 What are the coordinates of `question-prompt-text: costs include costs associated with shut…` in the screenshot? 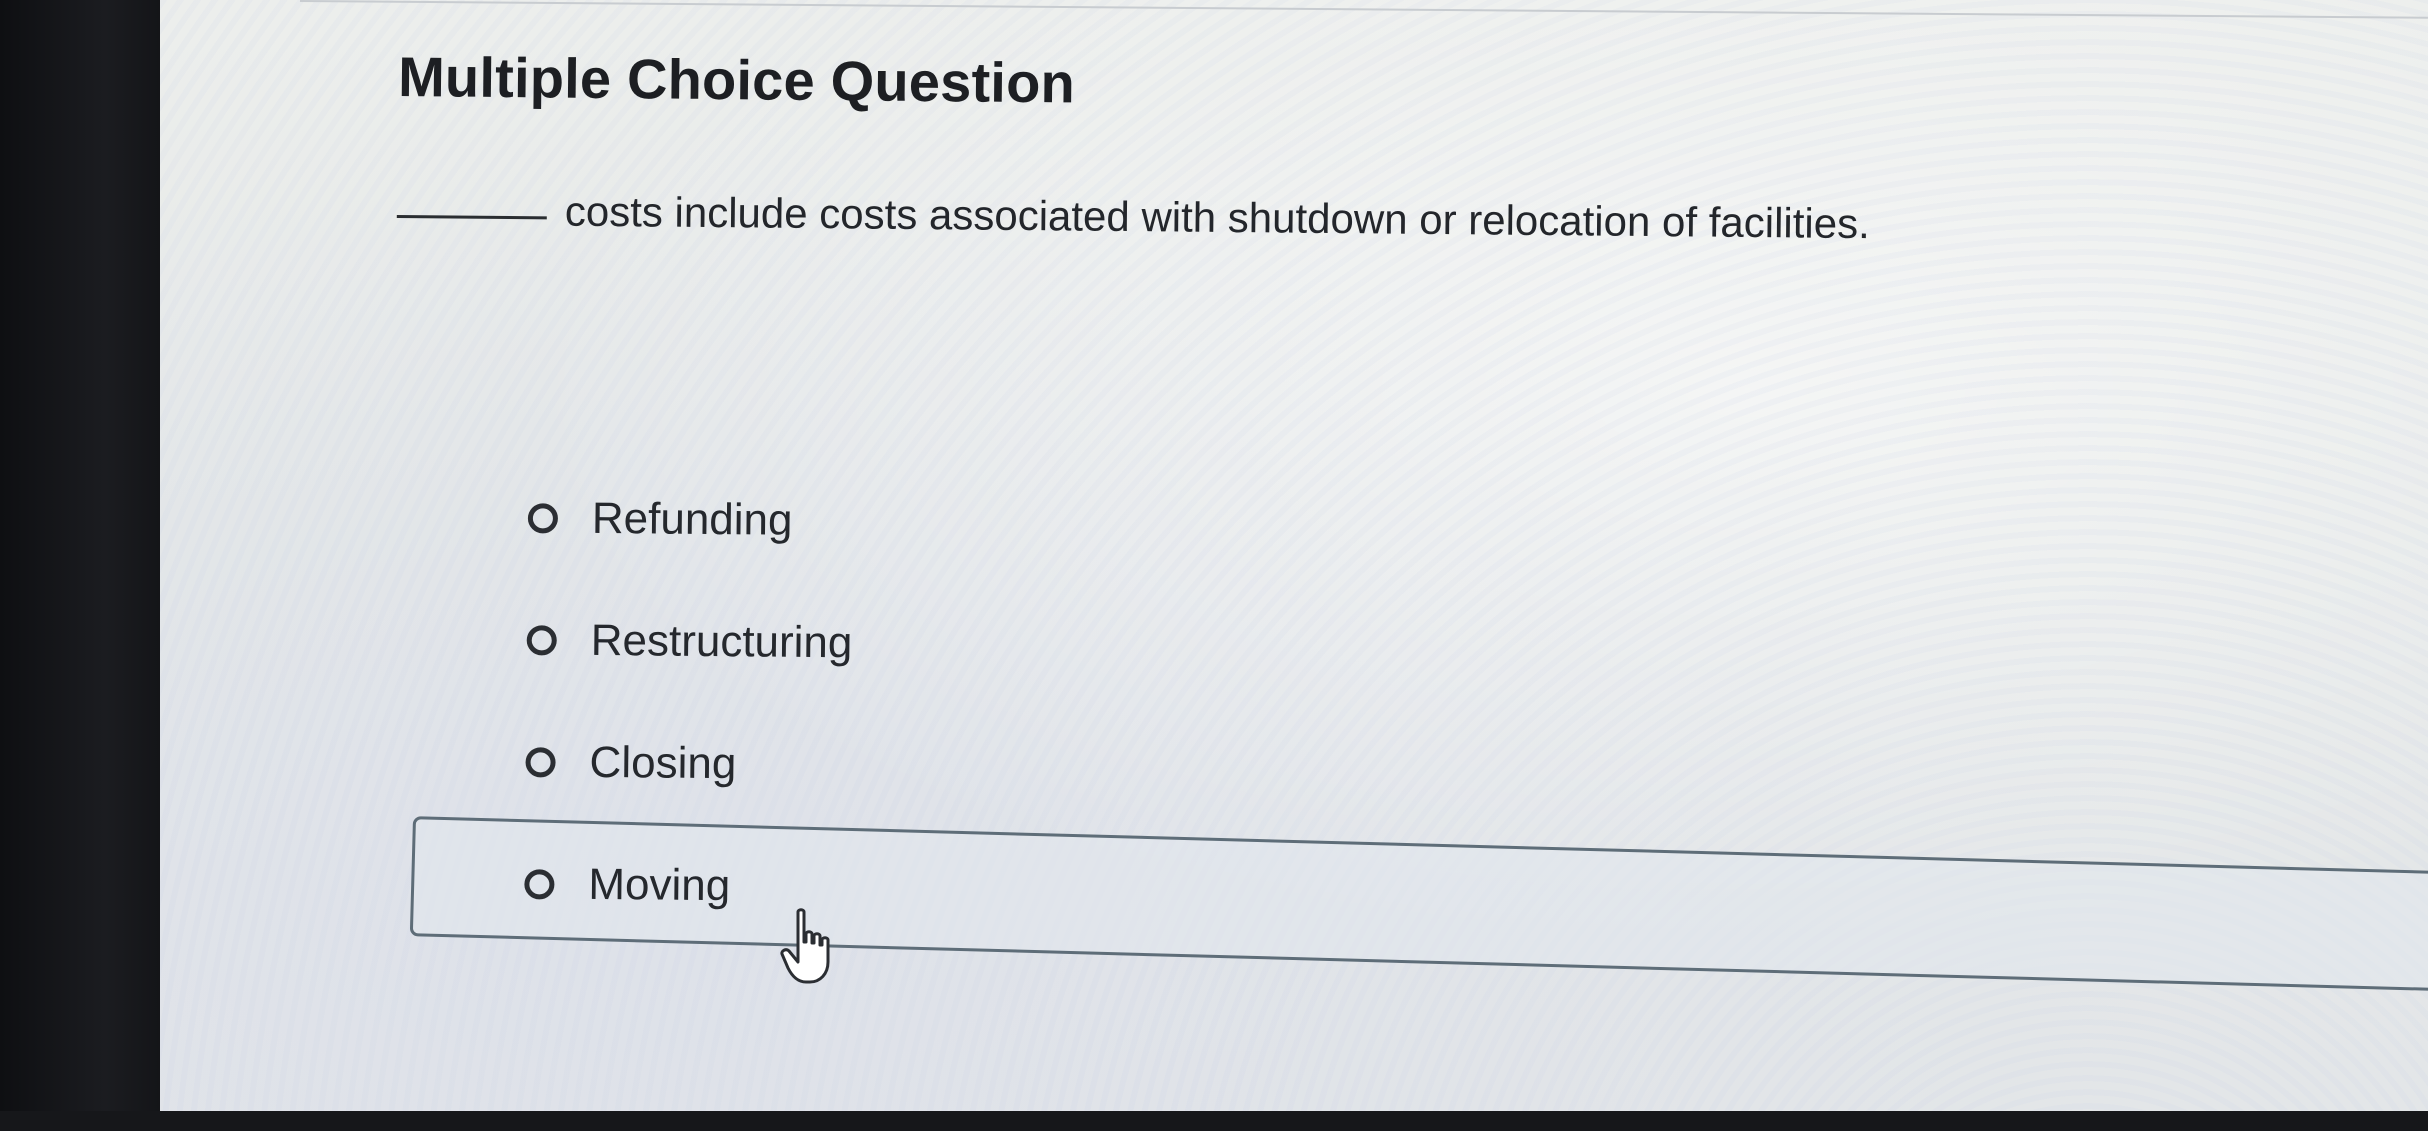 It's located at (1217, 217).